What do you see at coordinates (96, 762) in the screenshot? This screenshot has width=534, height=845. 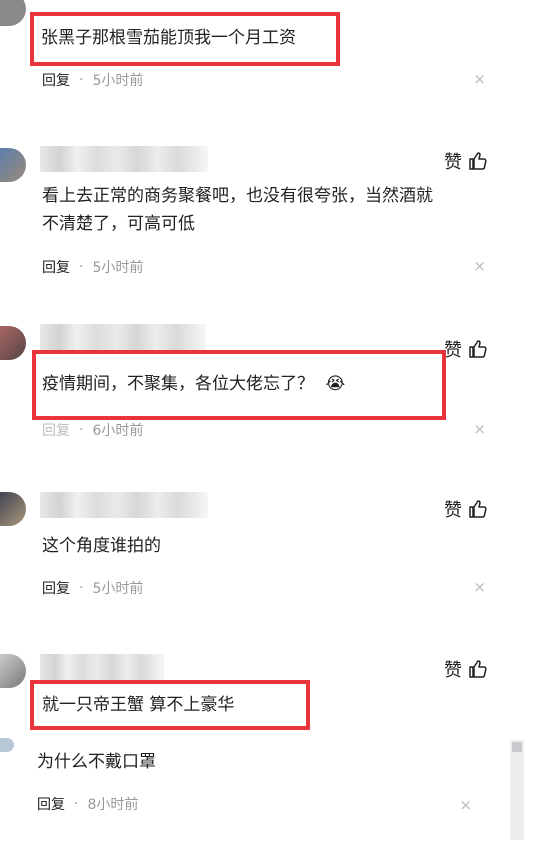 I see `comment-text: 为什么不戴口罩` at bounding box center [96, 762].